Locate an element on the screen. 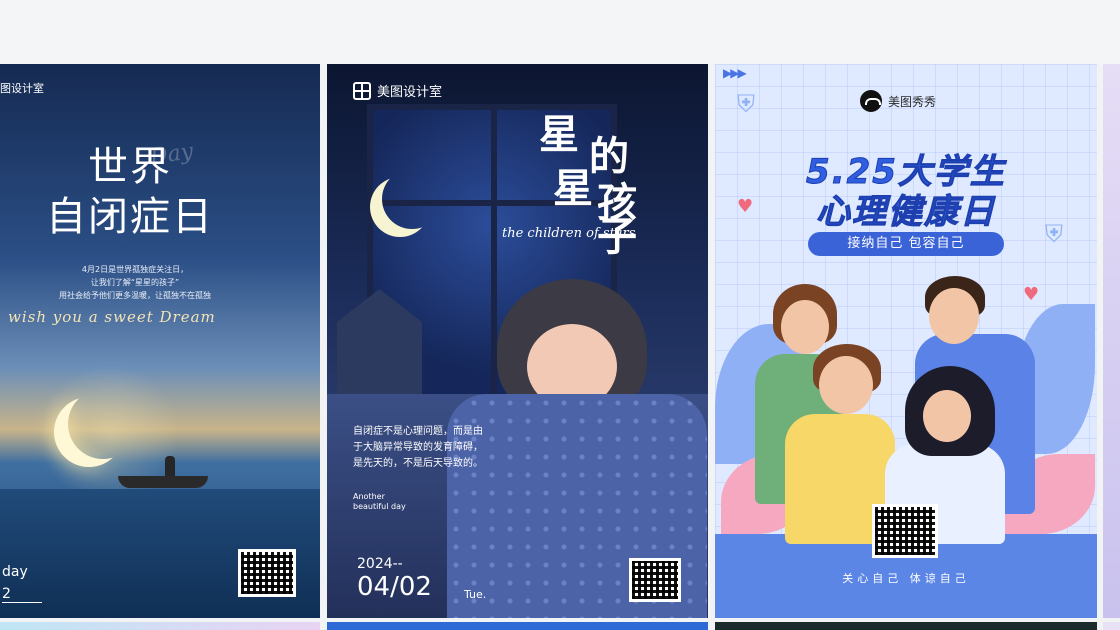 This screenshot has height=630, width=1120. info-line: 用社会给予他们更多温暖，让孤独不在孤独 is located at coordinates (135, 295).